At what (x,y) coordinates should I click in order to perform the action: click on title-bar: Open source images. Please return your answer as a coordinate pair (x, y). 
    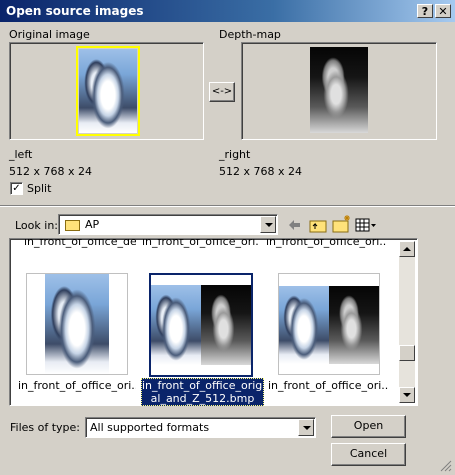
    Looking at the image, I should click on (227, 11).